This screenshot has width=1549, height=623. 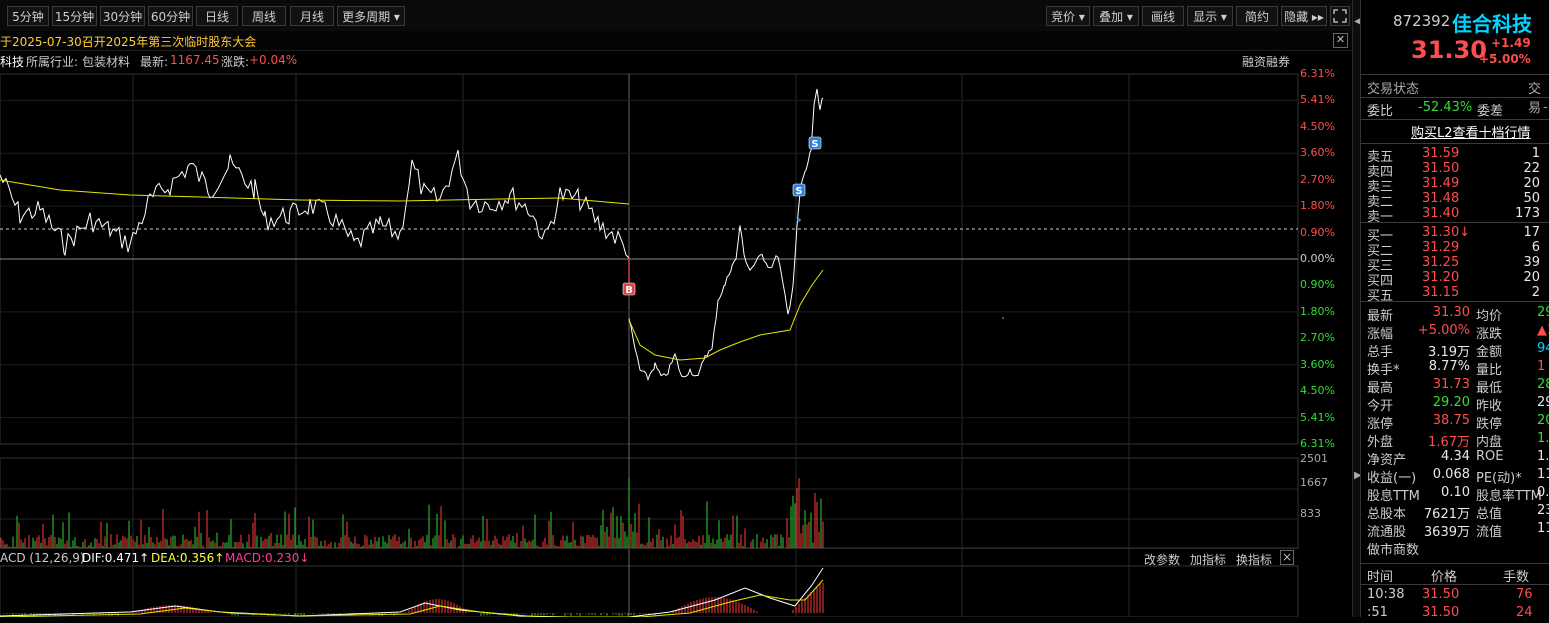 I want to click on stat-label-2: ROE, so click(x=1490, y=456).